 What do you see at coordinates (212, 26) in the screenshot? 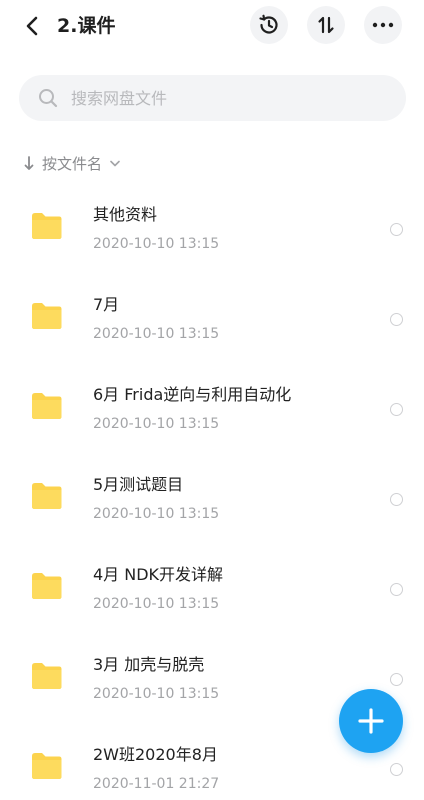
I see `top-bar: 2.课件` at bounding box center [212, 26].